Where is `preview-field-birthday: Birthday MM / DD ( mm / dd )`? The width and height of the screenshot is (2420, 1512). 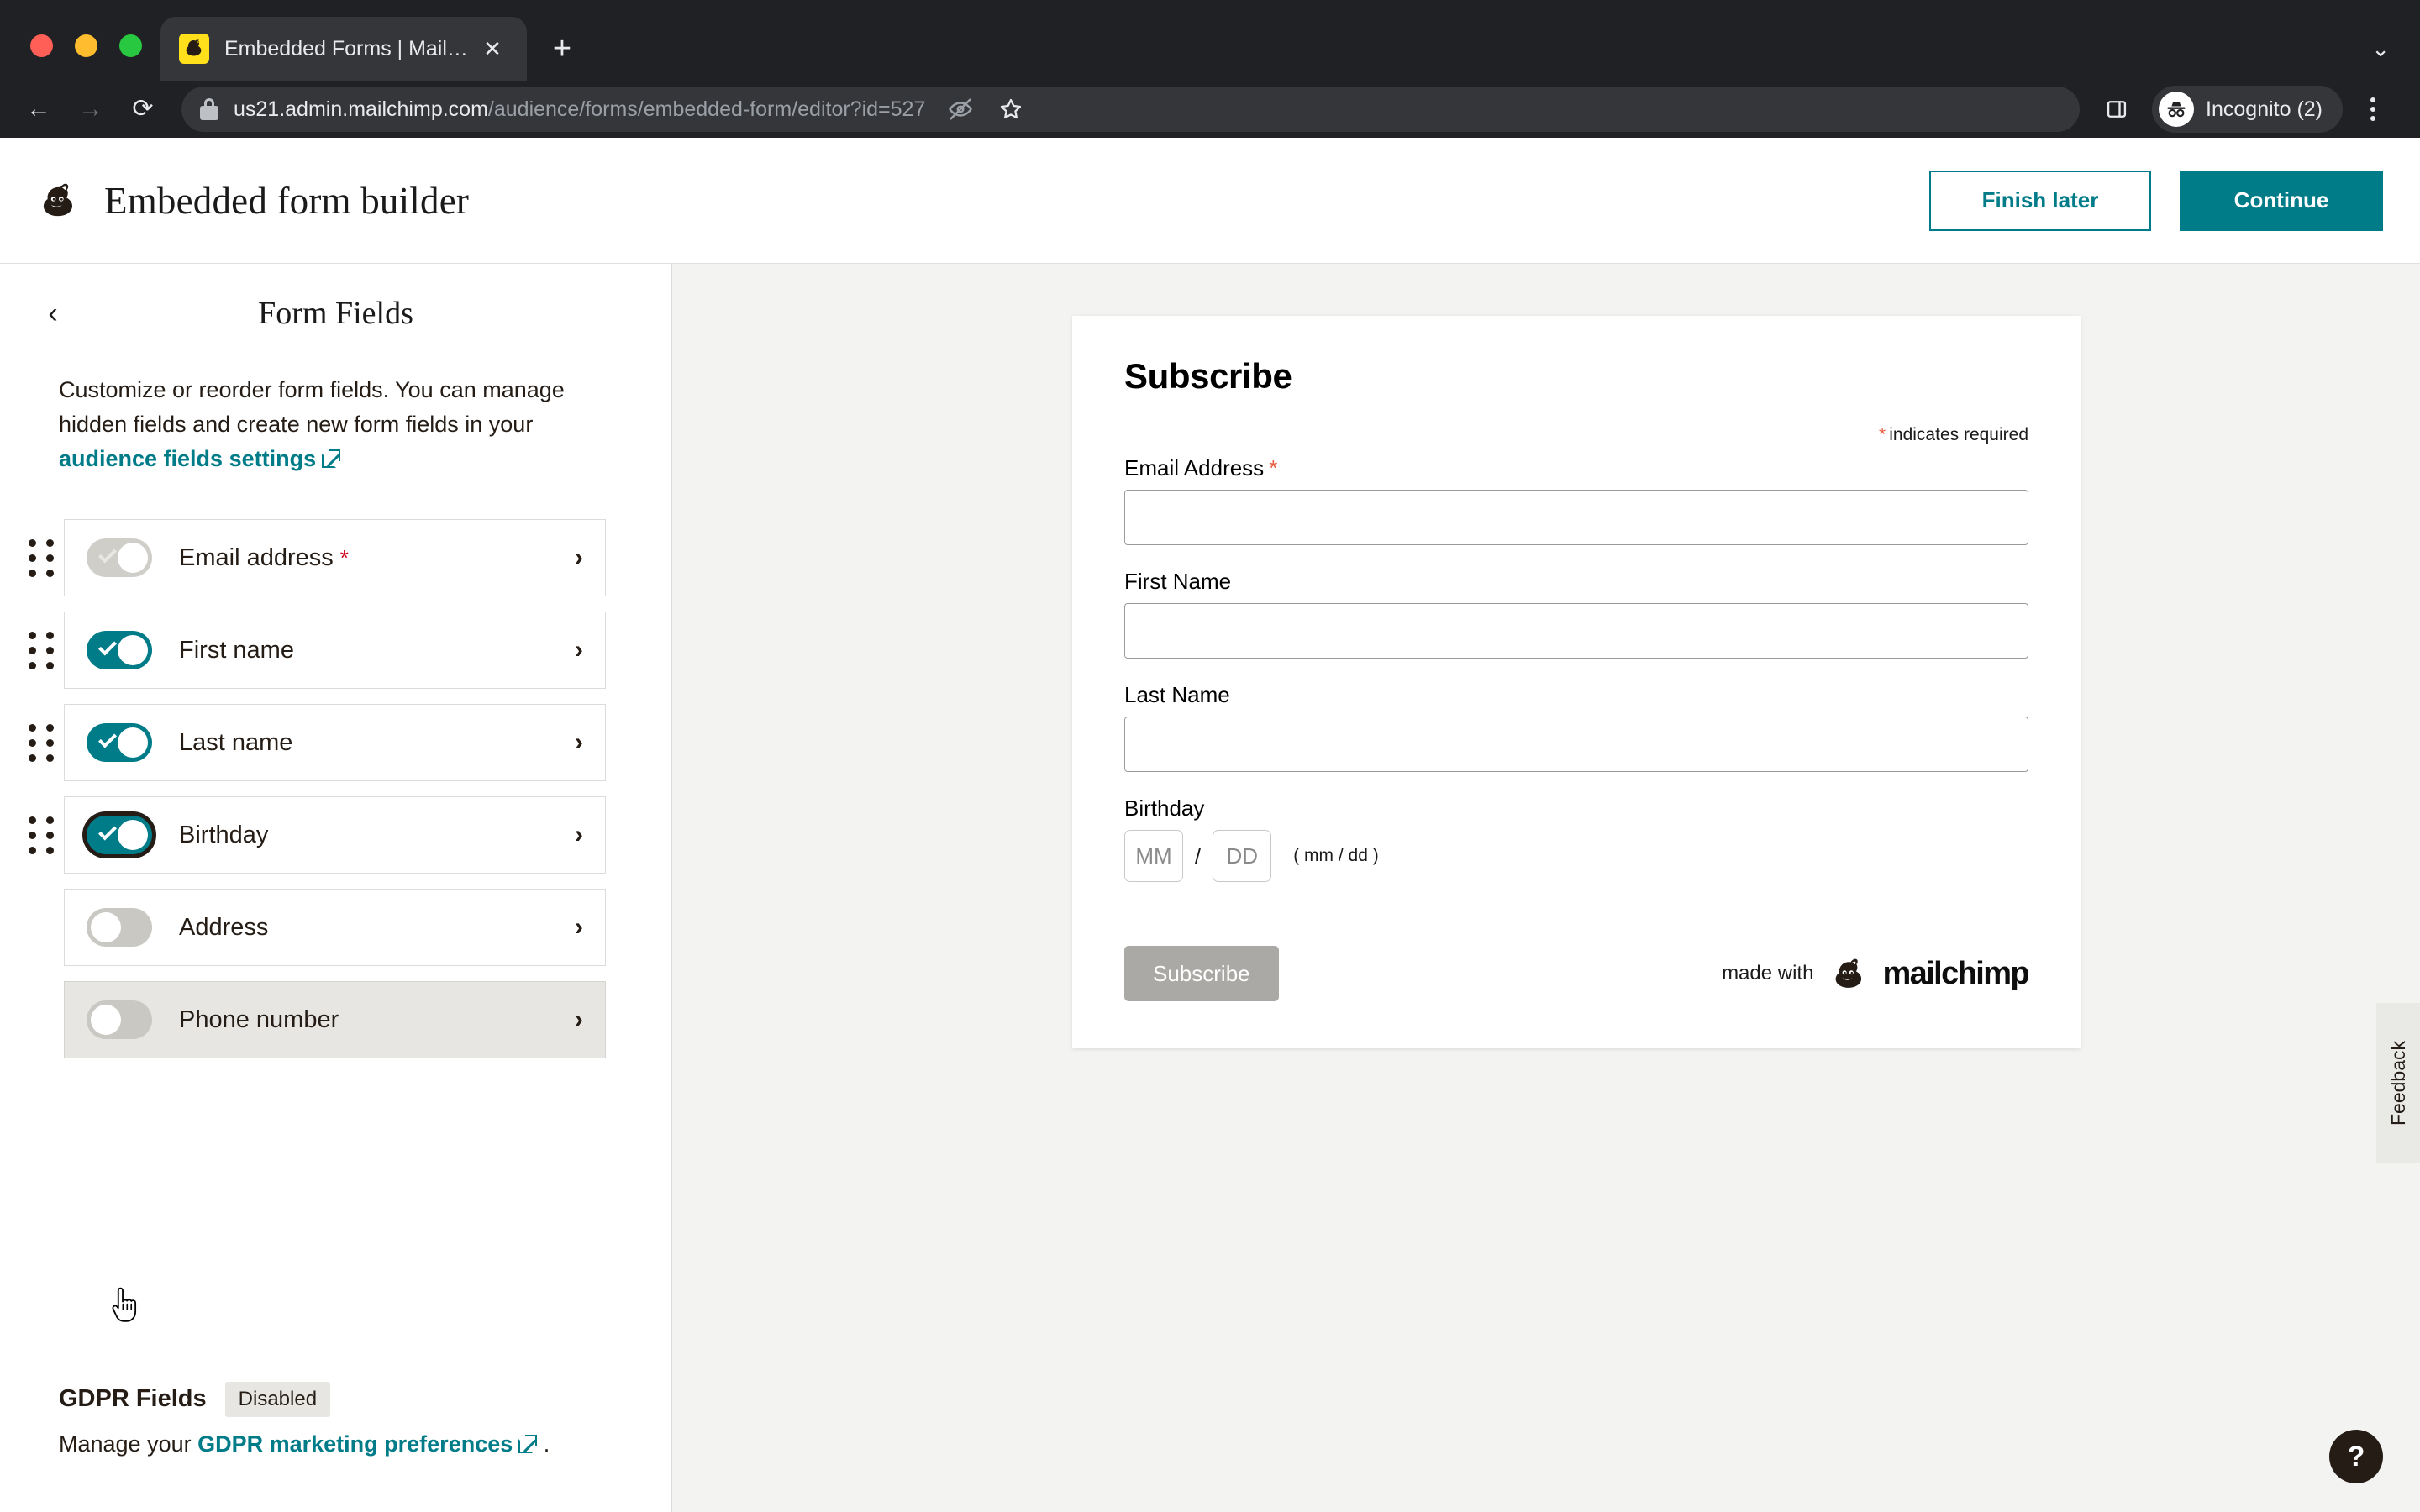 preview-field-birthday: Birthday MM / DD ( mm / dd ) is located at coordinates (1576, 838).